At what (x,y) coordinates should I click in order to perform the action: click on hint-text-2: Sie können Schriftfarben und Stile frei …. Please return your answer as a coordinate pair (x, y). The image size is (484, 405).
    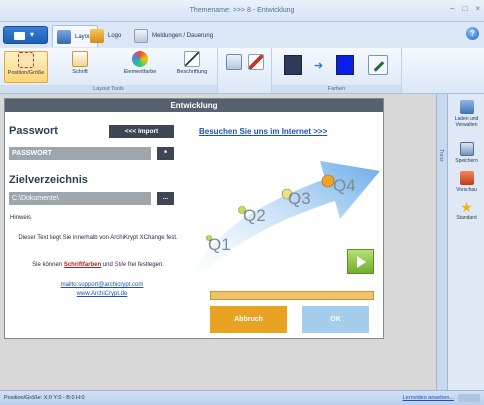
    Looking at the image, I should click on (98, 265).